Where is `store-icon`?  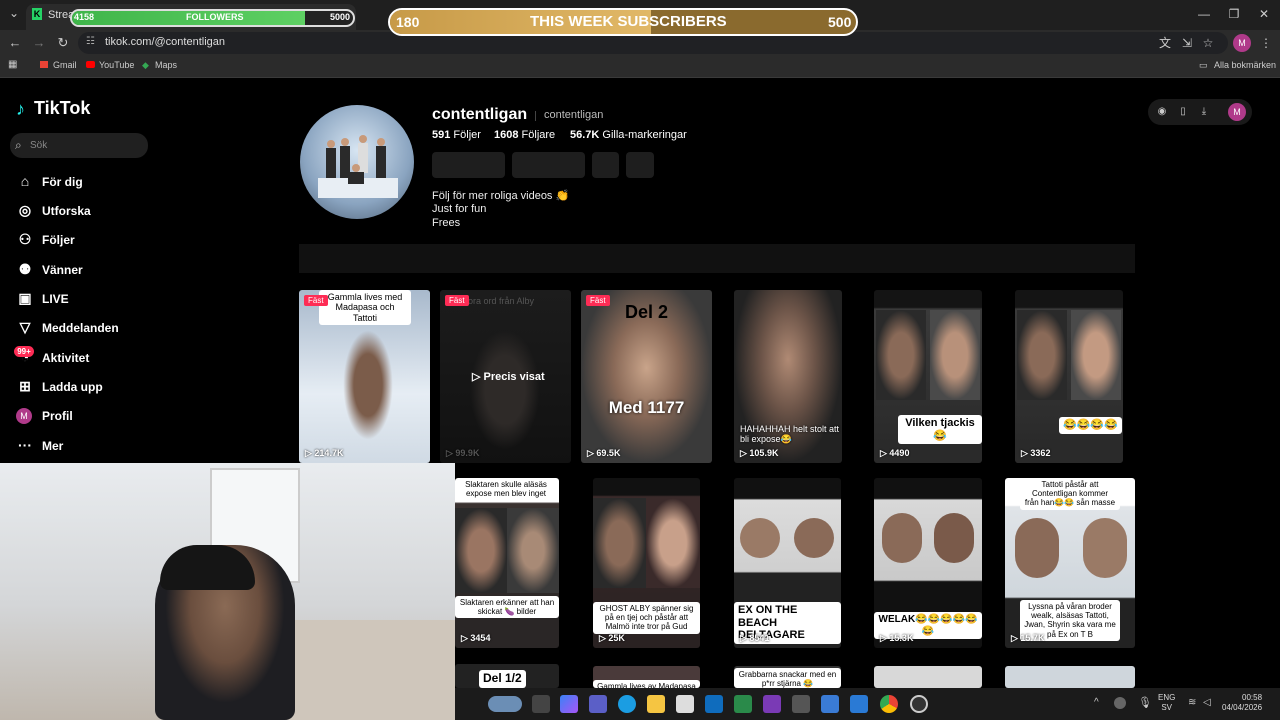 store-icon is located at coordinates (685, 704).